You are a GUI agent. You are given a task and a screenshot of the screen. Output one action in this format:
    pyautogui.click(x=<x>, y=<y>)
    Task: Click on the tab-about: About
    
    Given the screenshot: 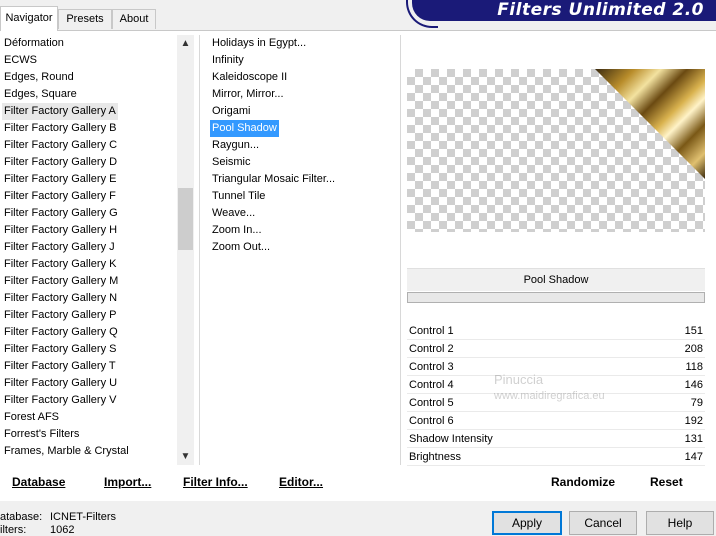 What is the action you would take?
    pyautogui.click(x=134, y=19)
    